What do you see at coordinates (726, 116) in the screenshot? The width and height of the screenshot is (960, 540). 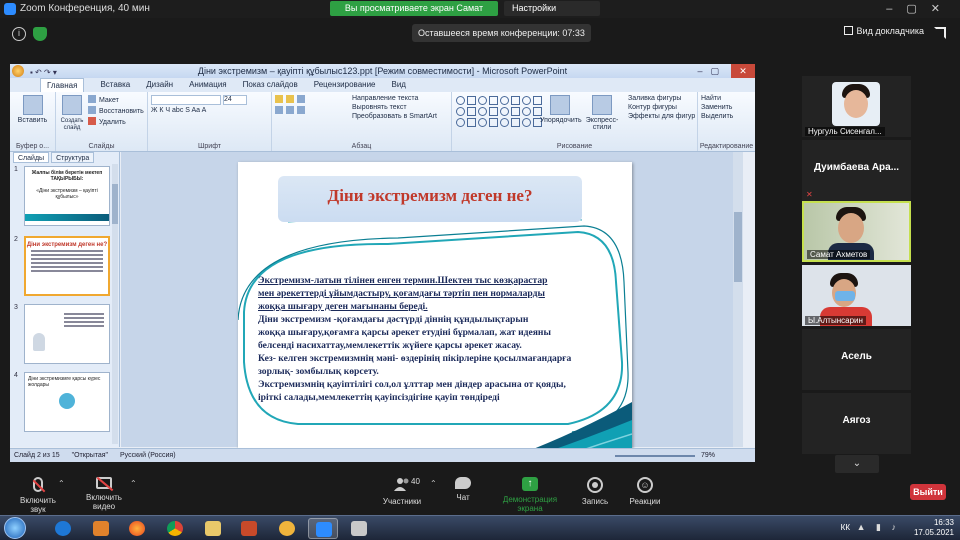 I see `select-button: Выделить` at bounding box center [726, 116].